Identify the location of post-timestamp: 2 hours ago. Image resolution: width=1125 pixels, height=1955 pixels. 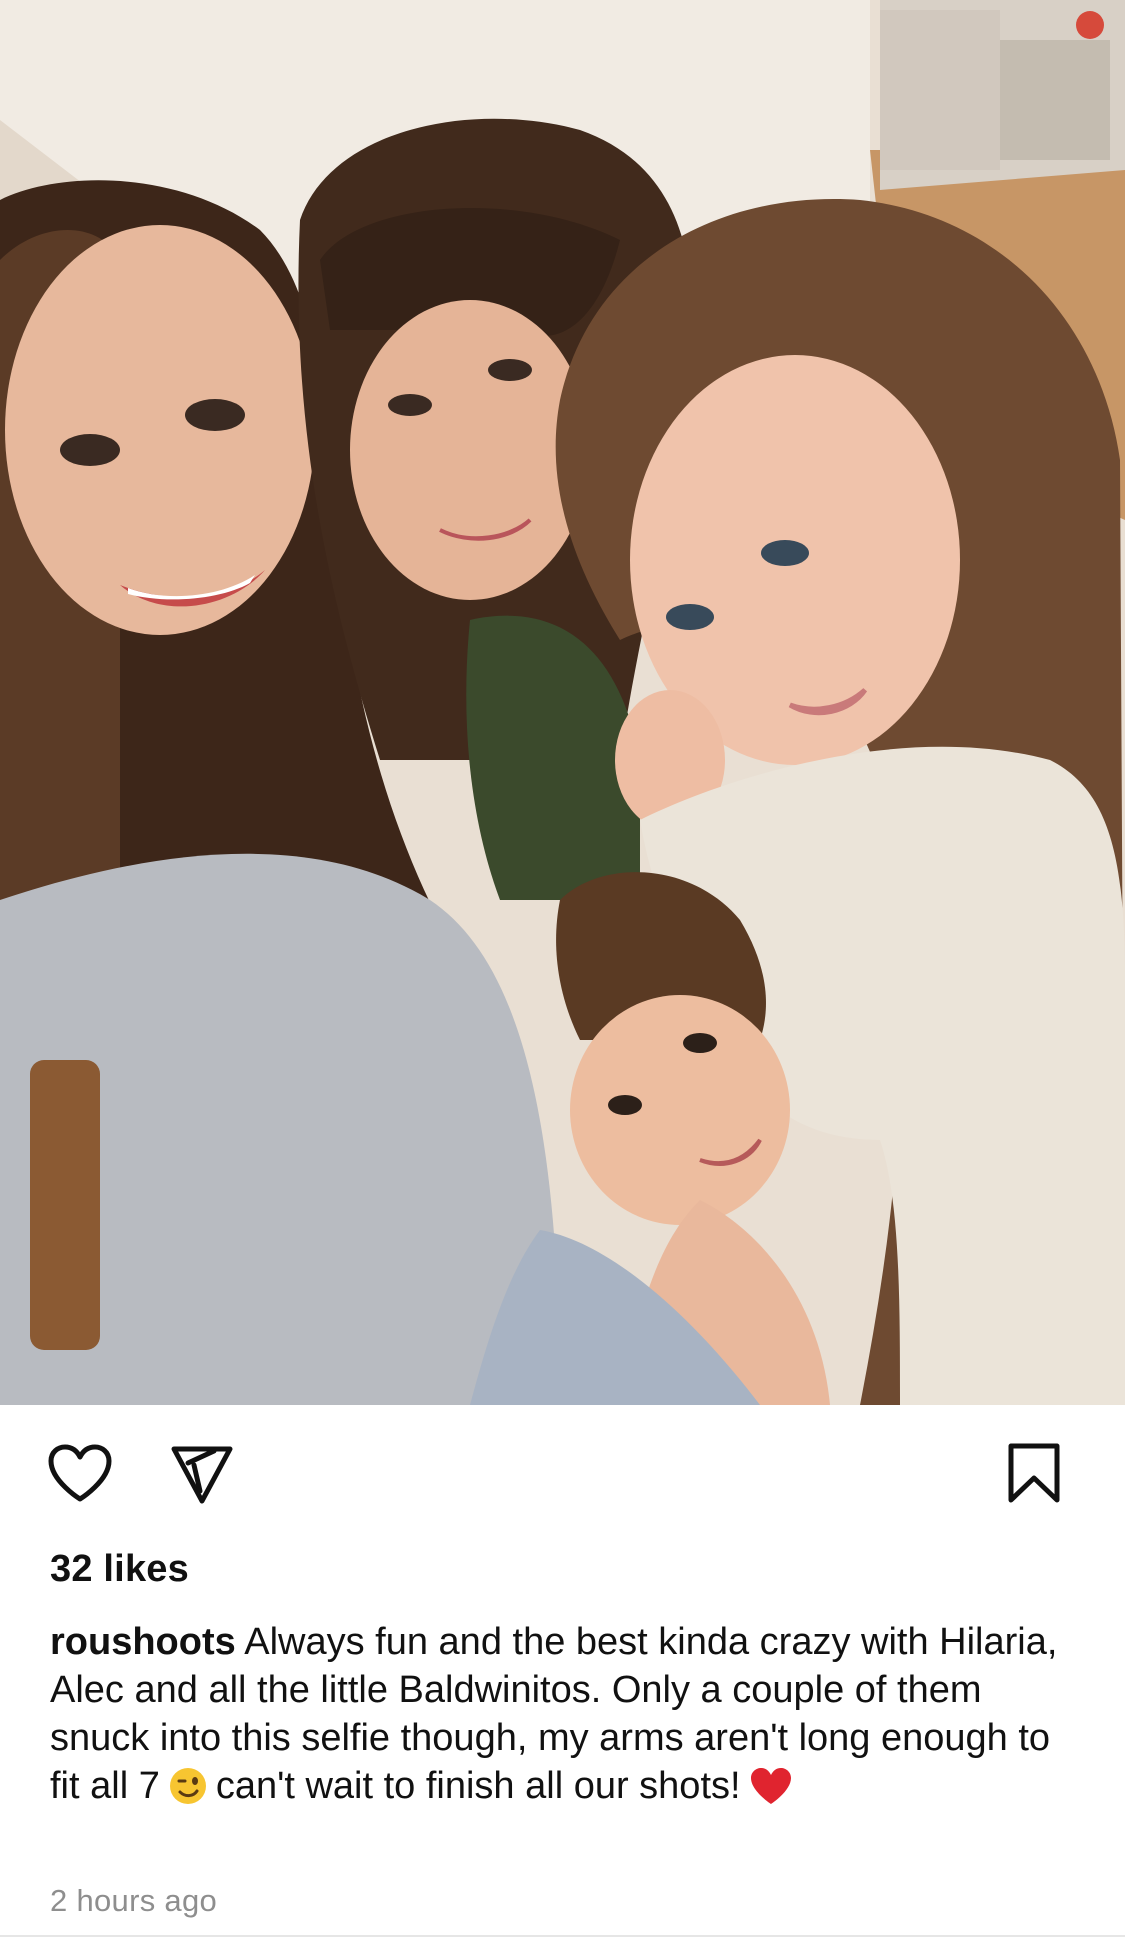
(134, 1900).